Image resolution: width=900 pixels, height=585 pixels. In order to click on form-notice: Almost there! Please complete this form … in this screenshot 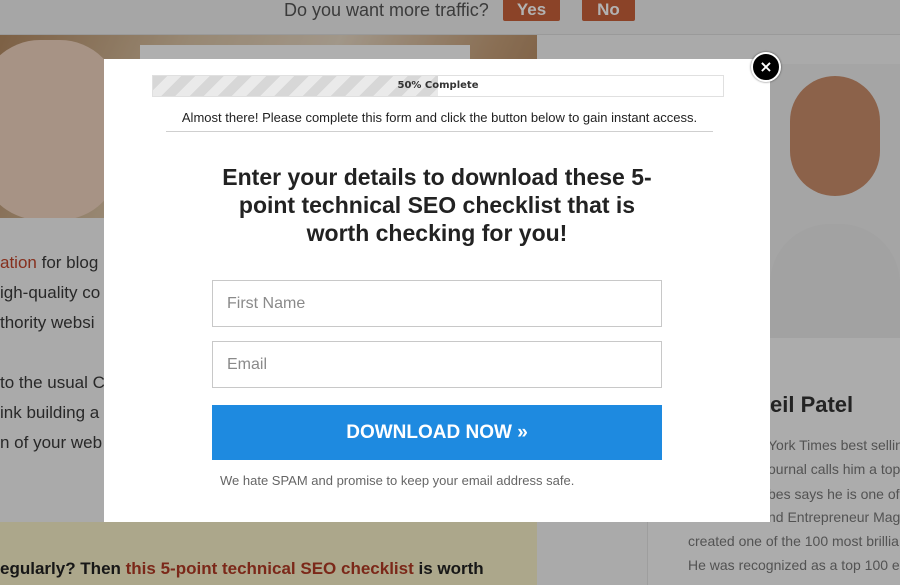, I will do `click(439, 121)`.